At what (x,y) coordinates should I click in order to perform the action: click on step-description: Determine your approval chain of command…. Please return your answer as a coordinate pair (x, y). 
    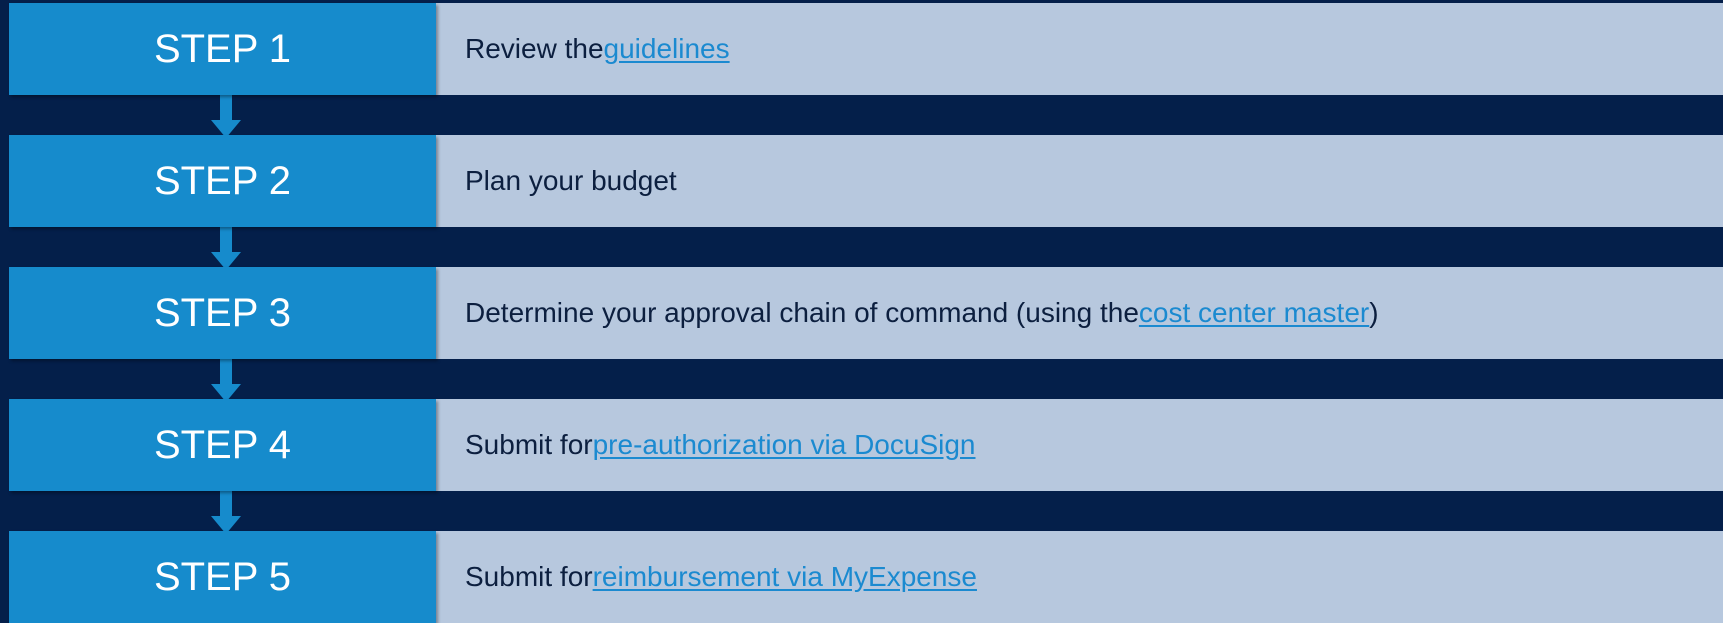
    Looking at the image, I should click on (1079, 313).